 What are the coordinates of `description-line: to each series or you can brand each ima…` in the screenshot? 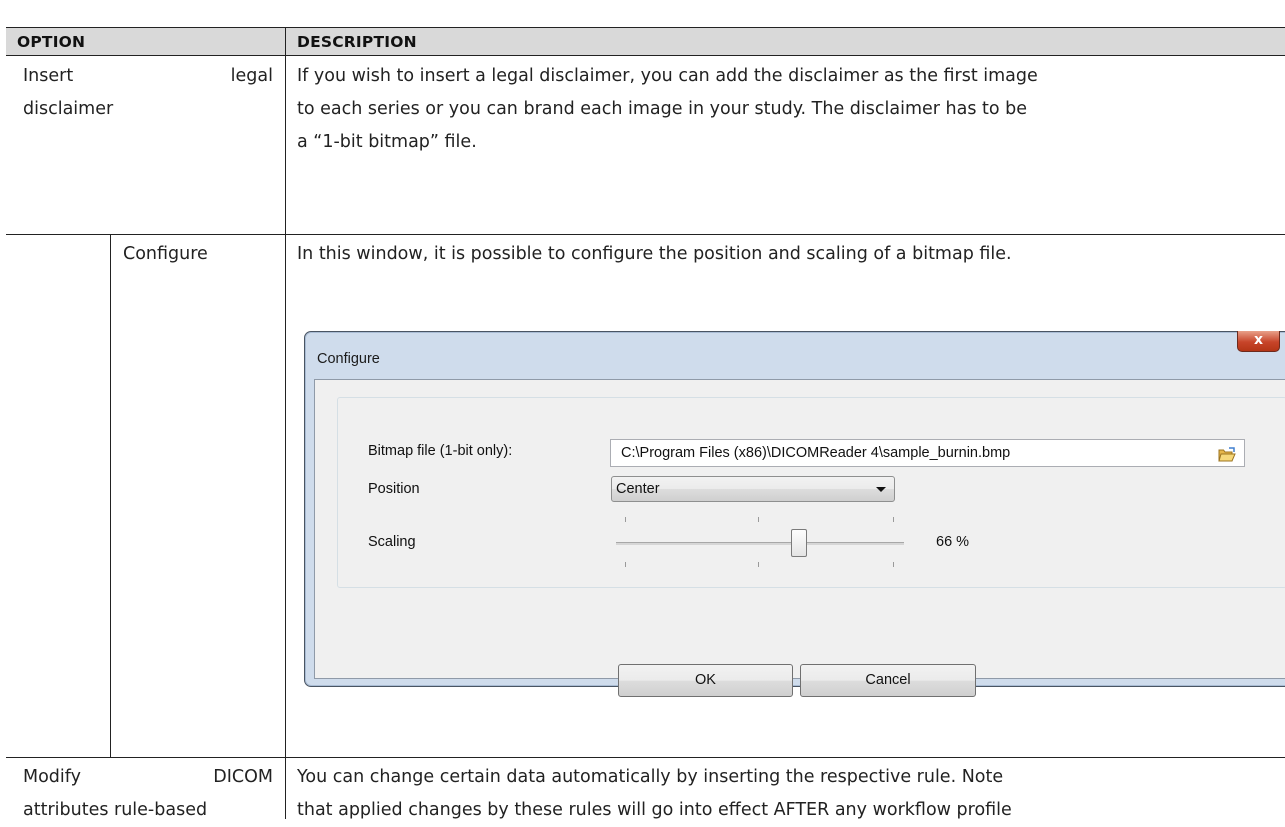 It's located at (662, 109).